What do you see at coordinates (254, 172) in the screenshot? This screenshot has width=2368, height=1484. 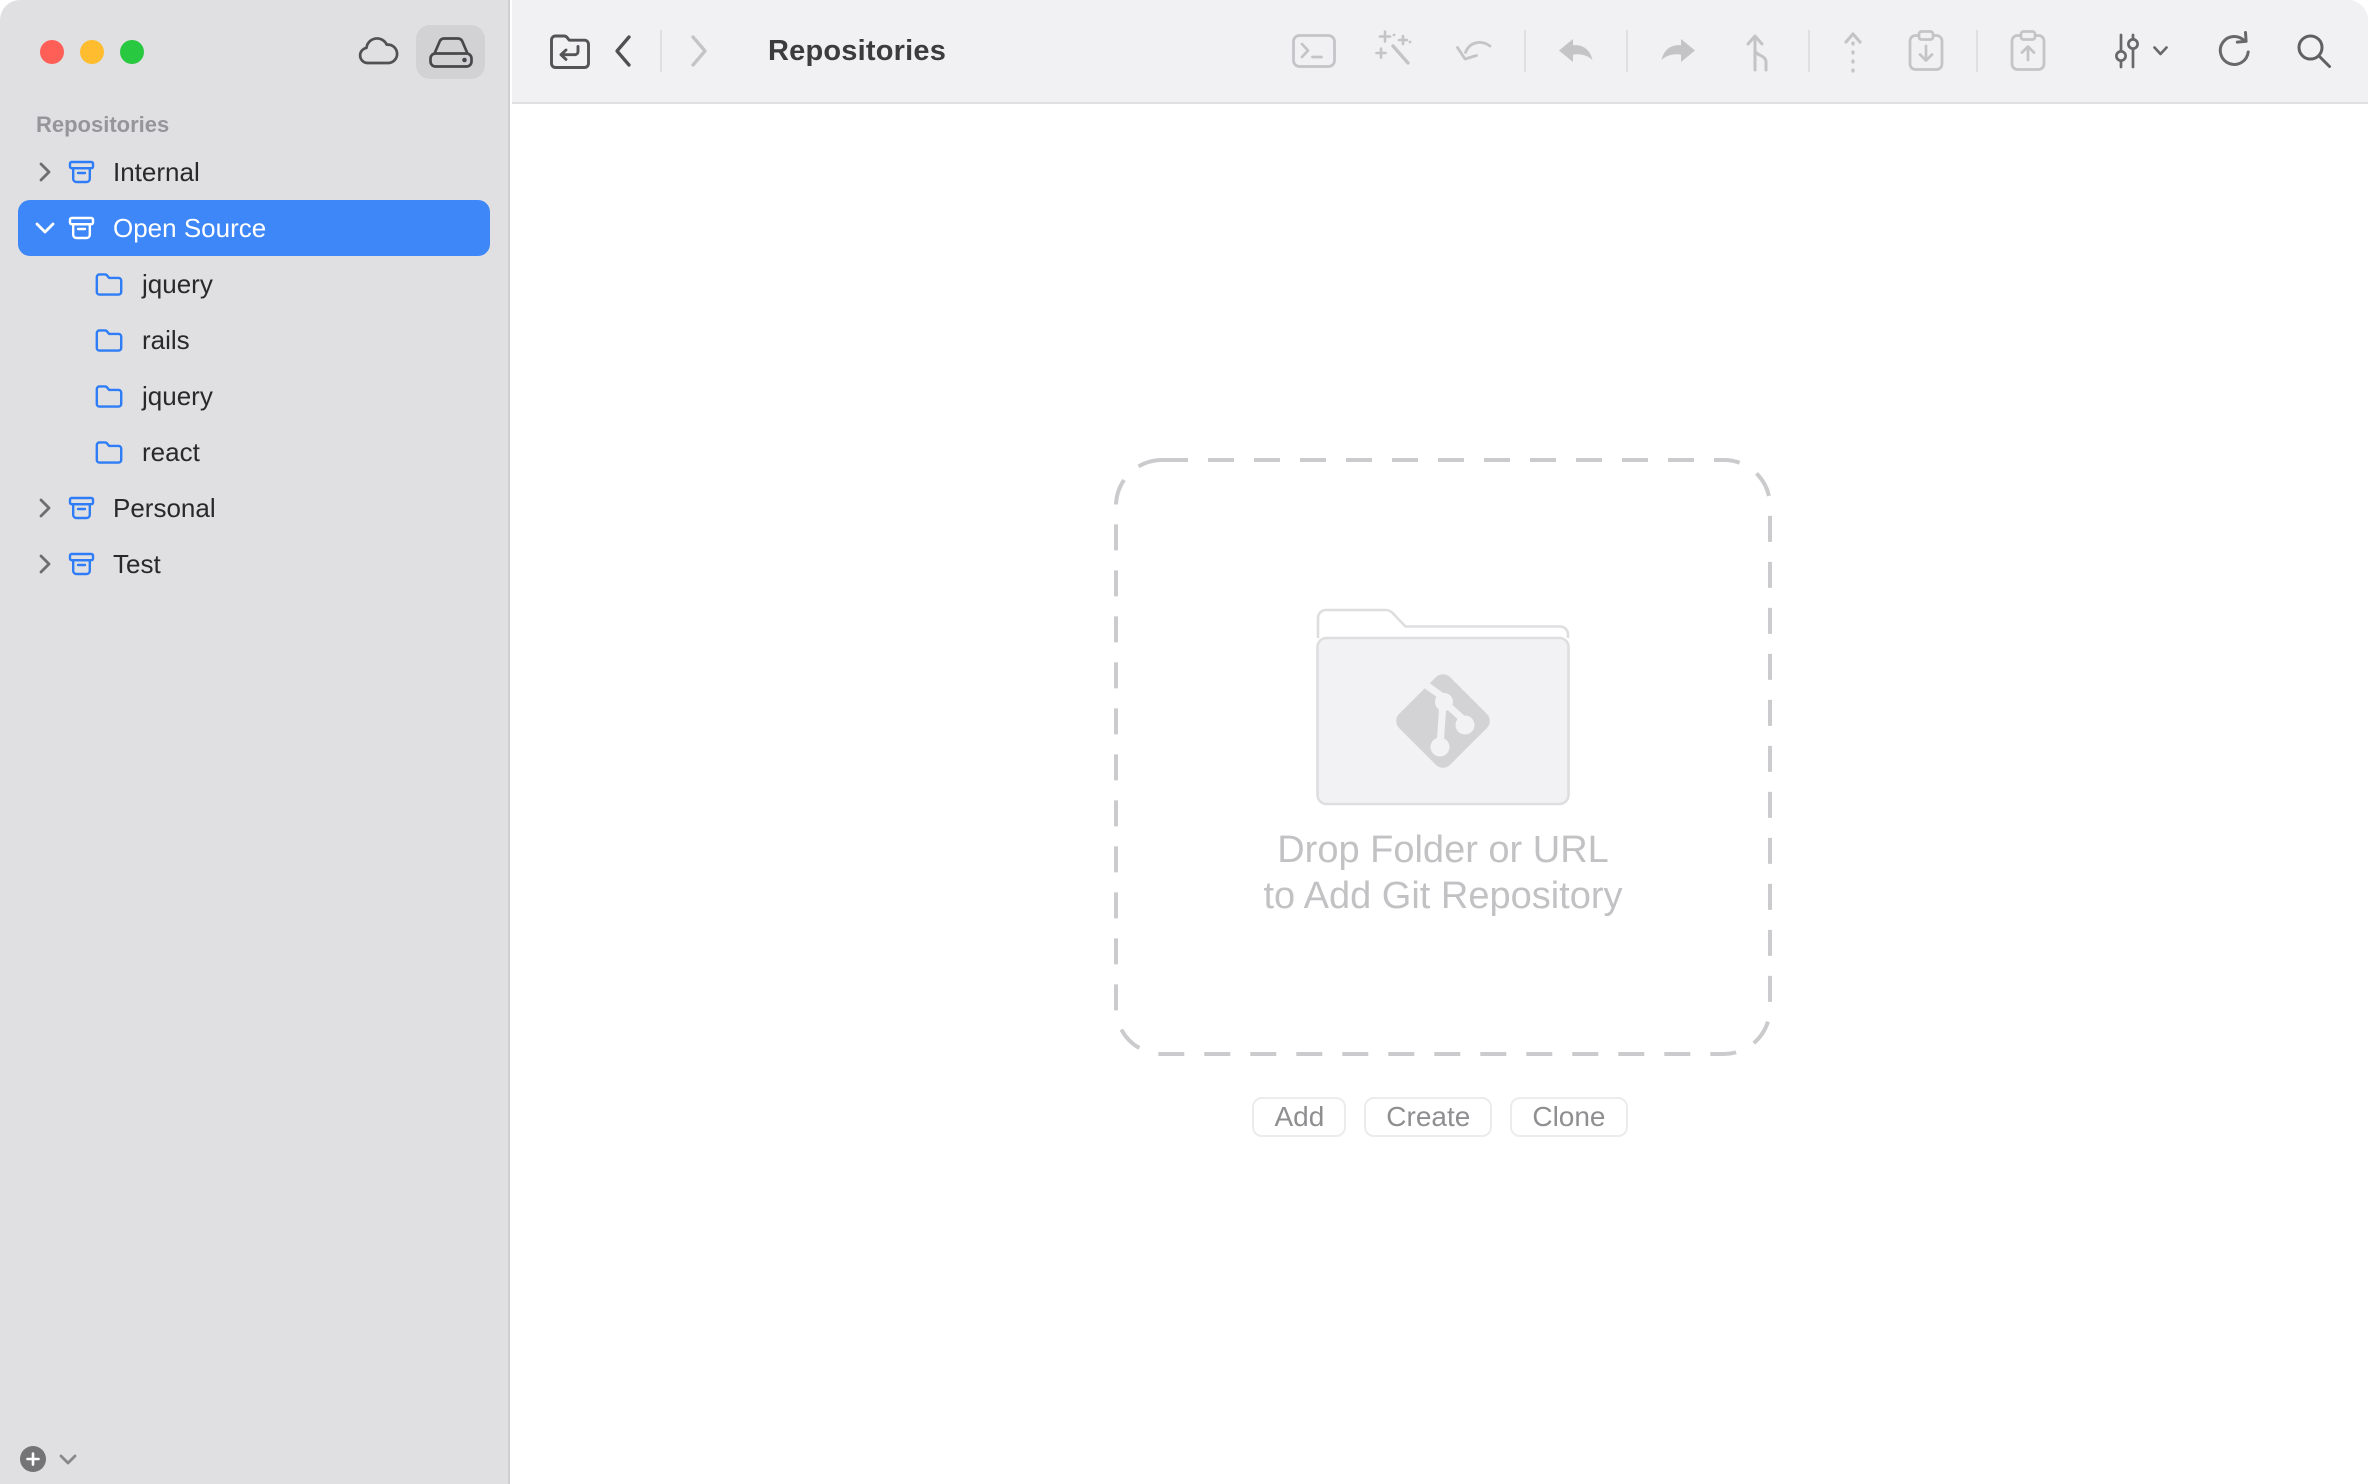 I see `sidebar-item-internal: Internal` at bounding box center [254, 172].